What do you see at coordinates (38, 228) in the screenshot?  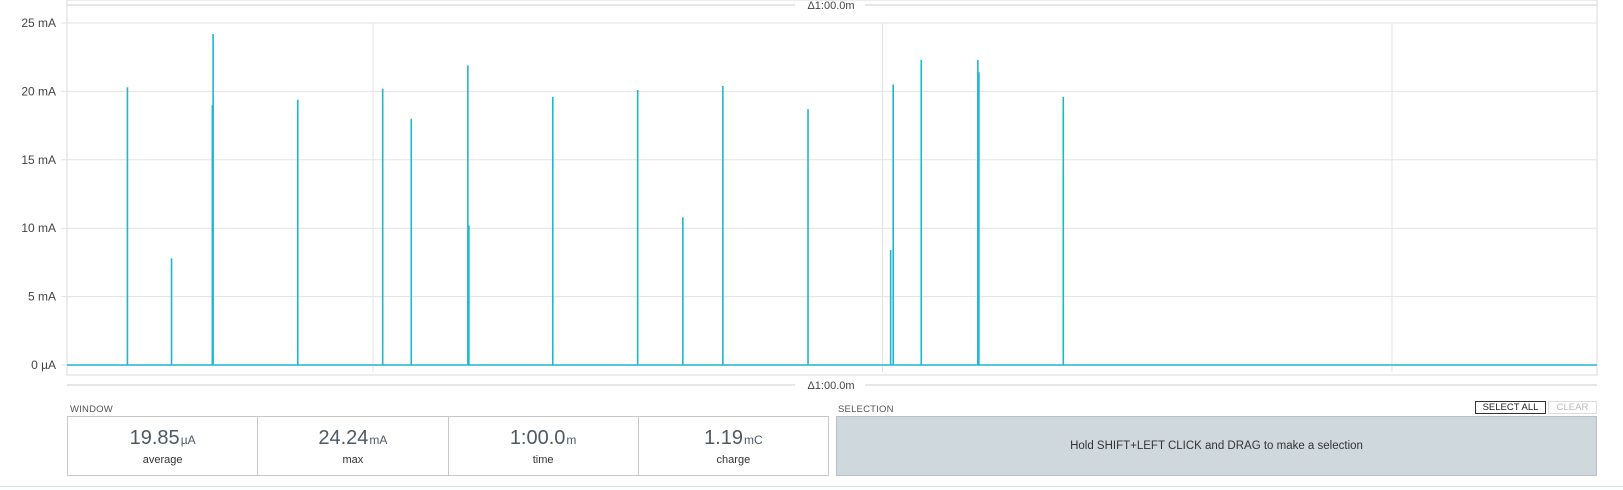 I see `y-tick-label: 10 mA` at bounding box center [38, 228].